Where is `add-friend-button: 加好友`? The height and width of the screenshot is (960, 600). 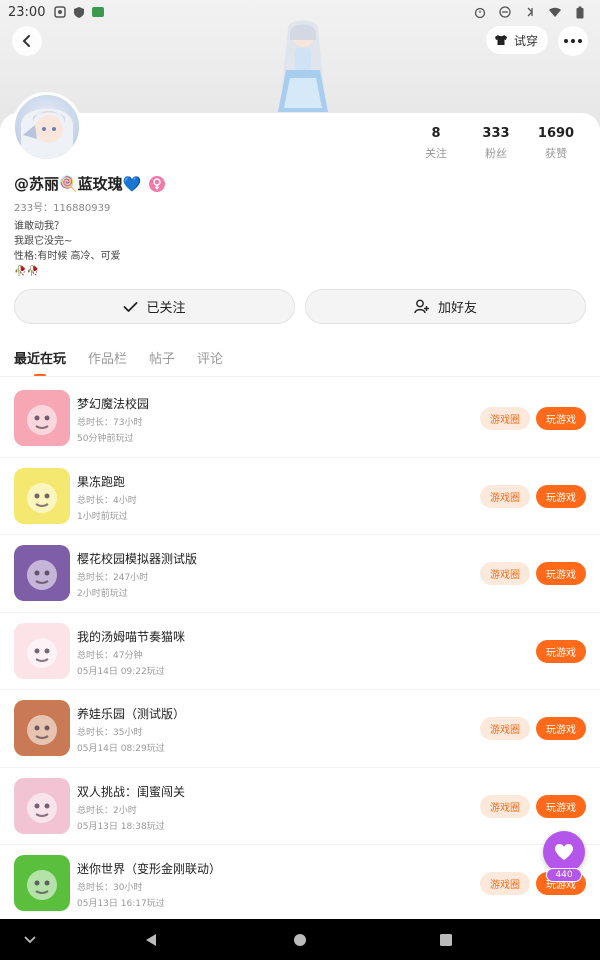
add-friend-button: 加好友 is located at coordinates (445, 306).